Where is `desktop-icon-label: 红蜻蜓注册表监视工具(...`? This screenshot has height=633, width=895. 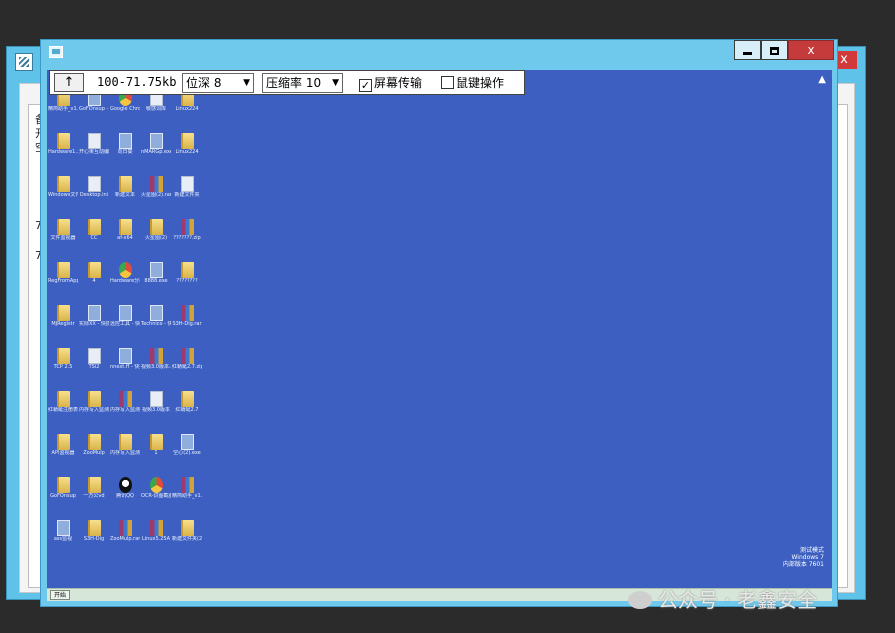 desktop-icon-label: 红蜻蜓注册表监视工具(... is located at coordinates (63, 410).